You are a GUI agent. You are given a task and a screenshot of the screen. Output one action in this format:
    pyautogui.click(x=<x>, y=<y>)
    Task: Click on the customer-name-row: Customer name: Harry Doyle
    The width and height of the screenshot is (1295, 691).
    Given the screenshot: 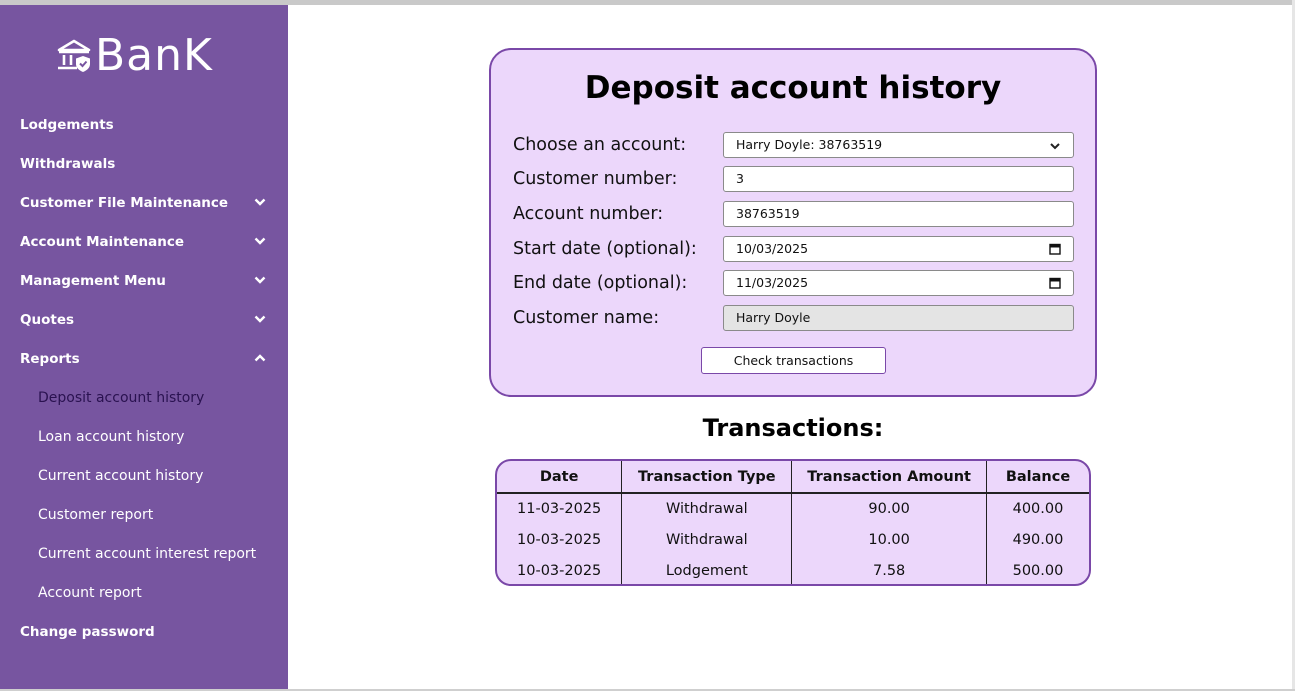 What is the action you would take?
    pyautogui.click(x=794, y=318)
    